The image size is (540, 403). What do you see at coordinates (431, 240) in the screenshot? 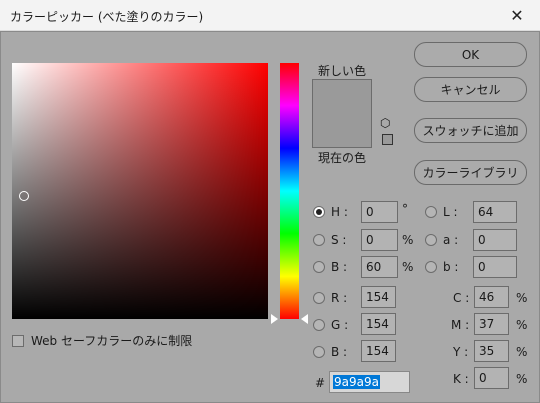
I see `lab-a-radio` at bounding box center [431, 240].